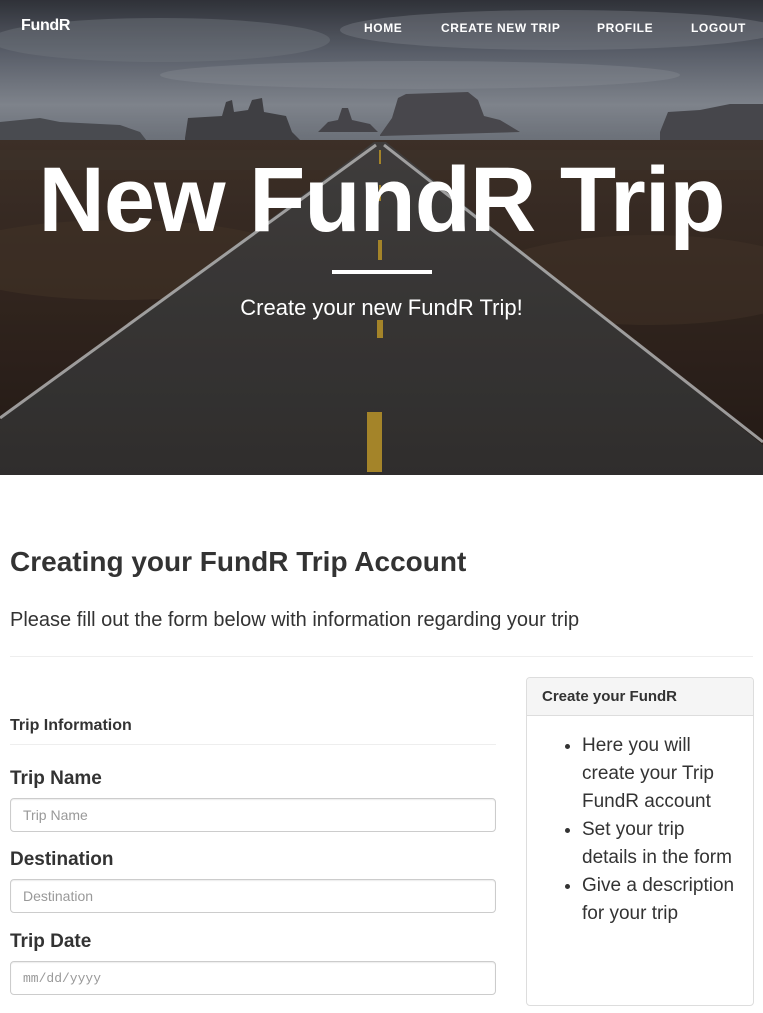  I want to click on destination-label: Destination, so click(62, 859).